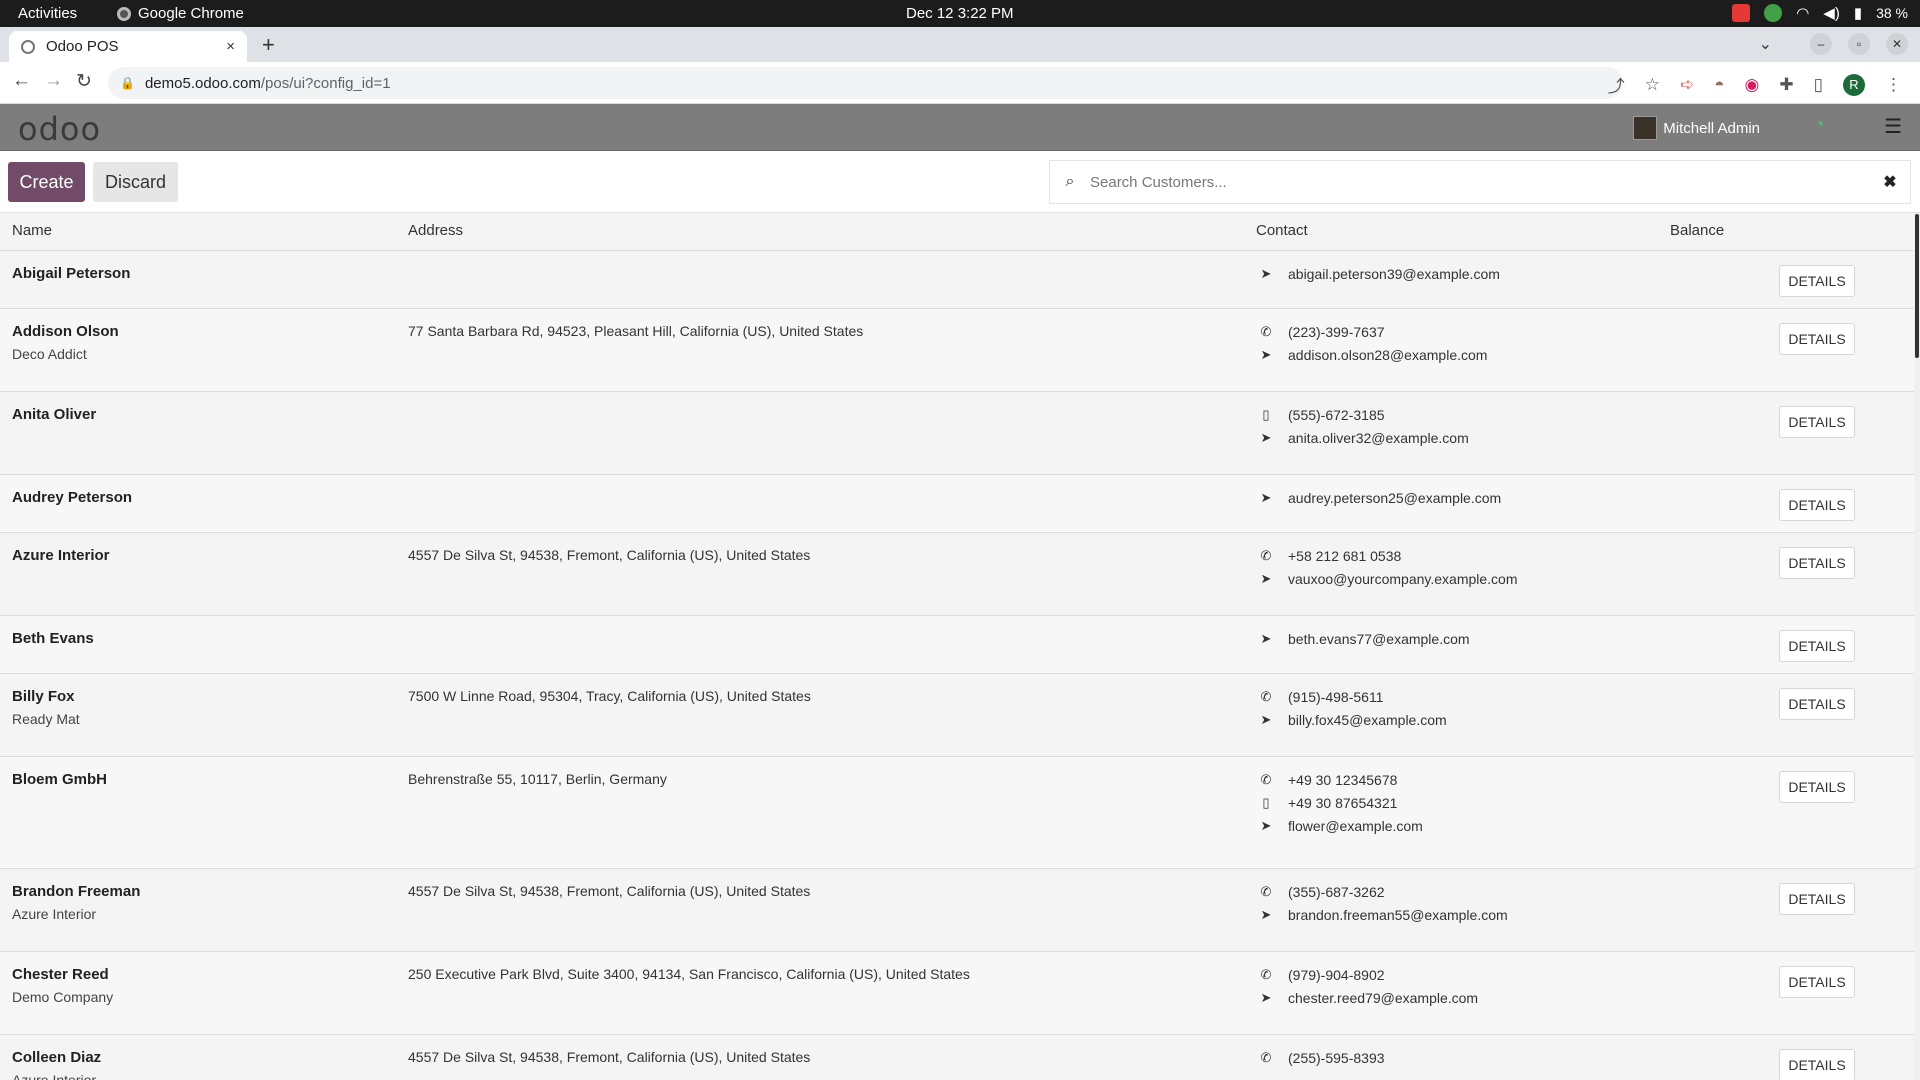 This screenshot has height=1080, width=1920. I want to click on bookmark-star-icon: ☆, so click(1652, 85).